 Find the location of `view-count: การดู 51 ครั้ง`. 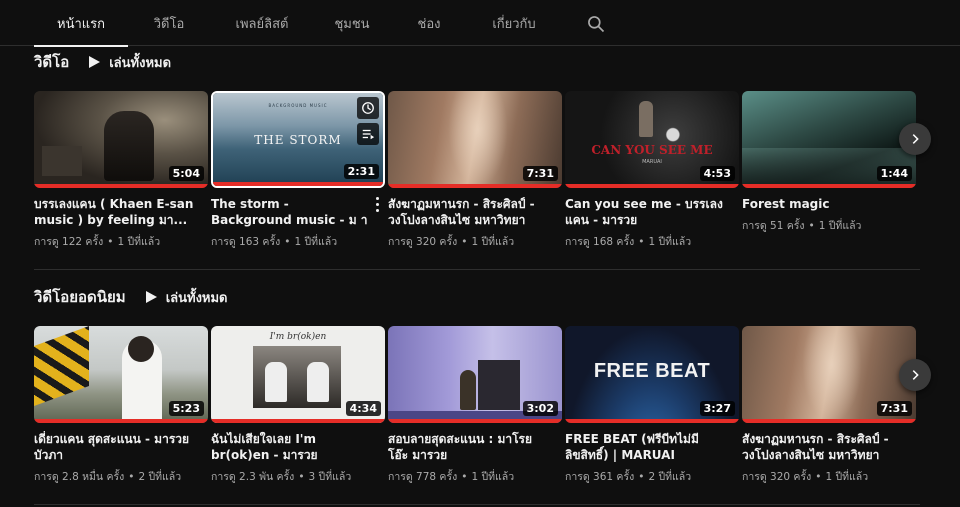

view-count: การดู 51 ครั้ง is located at coordinates (773, 226).